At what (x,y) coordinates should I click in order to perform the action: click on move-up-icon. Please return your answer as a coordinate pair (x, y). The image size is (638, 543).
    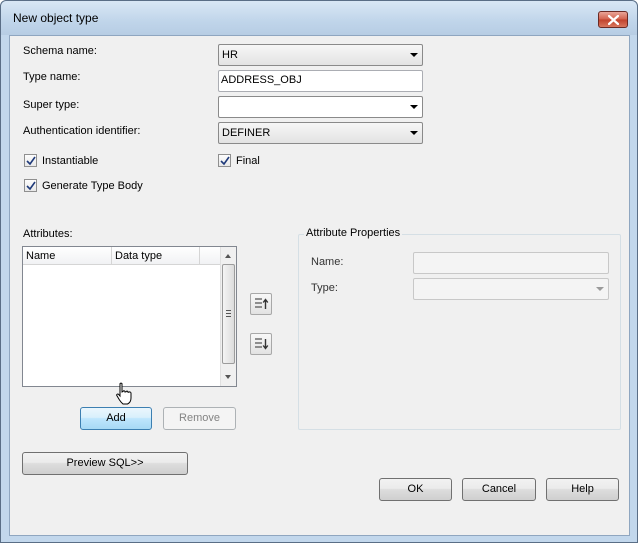
    Looking at the image, I should click on (262, 303).